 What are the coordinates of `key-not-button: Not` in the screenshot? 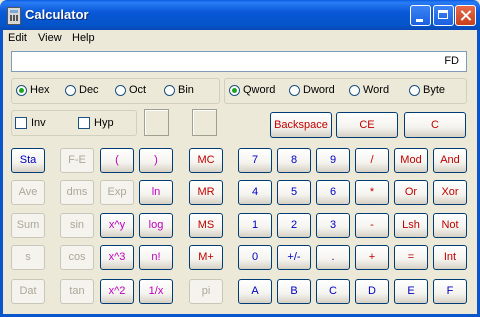 It's located at (450, 225).